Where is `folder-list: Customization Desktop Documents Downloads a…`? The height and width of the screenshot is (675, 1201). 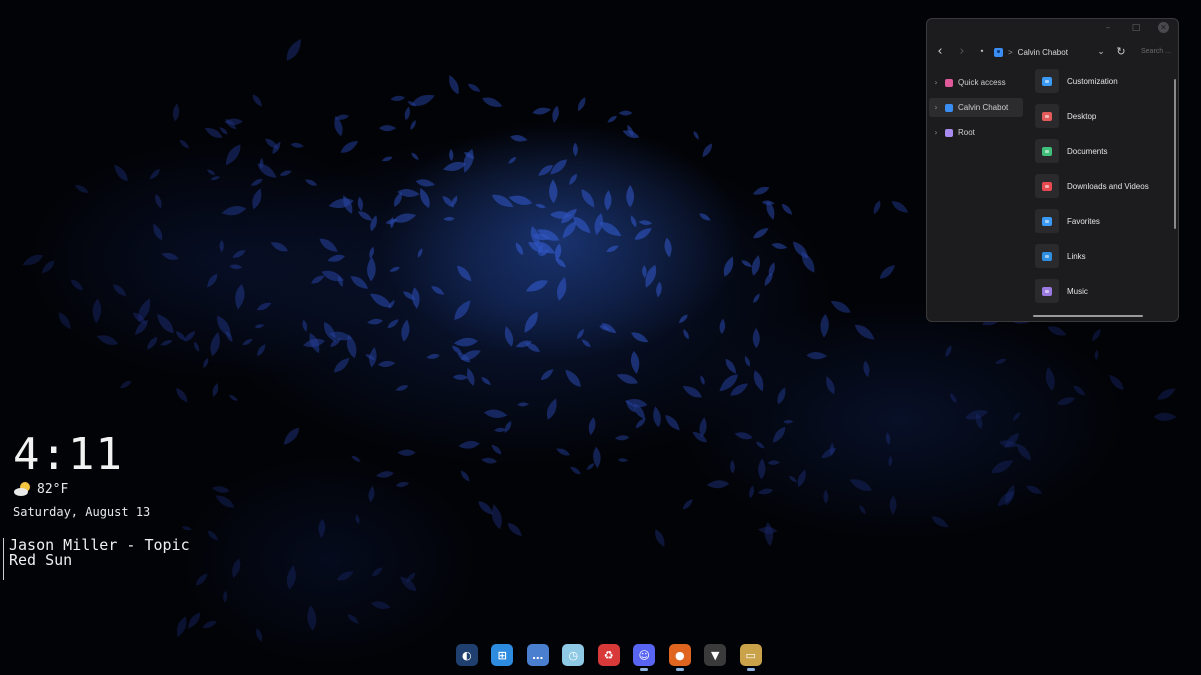 folder-list: Customization Desktop Documents Downloads a… is located at coordinates (1105, 192).